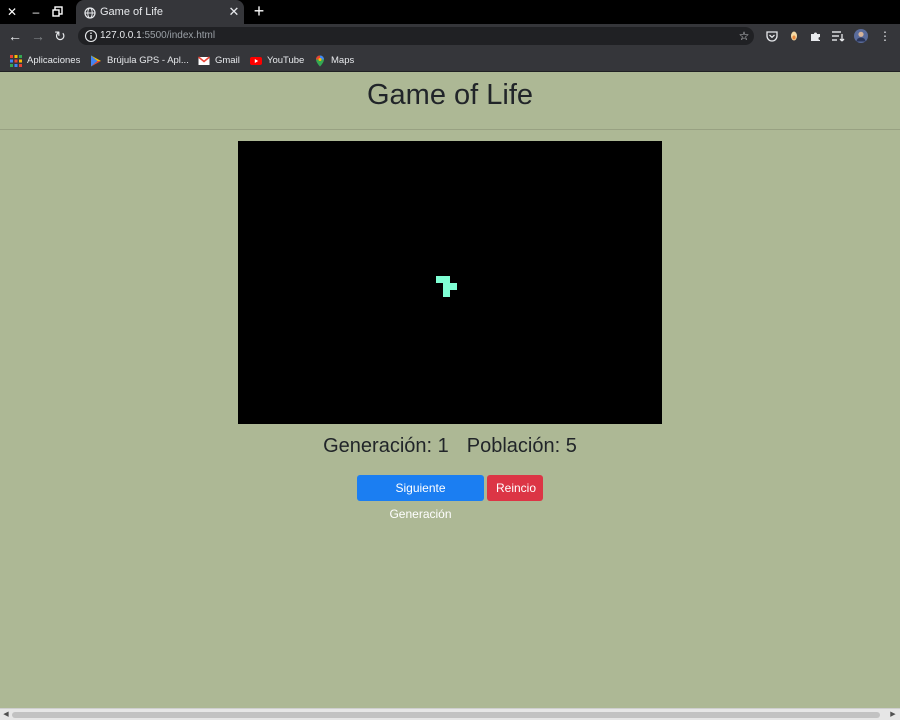  I want to click on browser-tab: Game of Life ✕, so click(160, 12).